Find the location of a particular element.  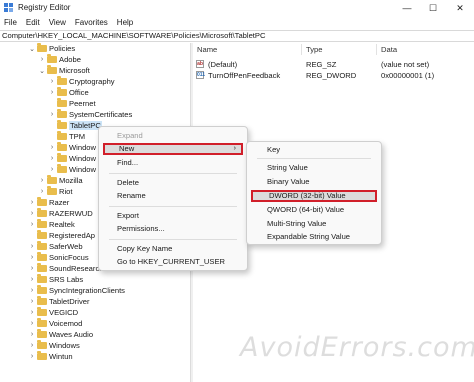

value-name: TurnOffPenFeedback is located at coordinates (244, 75).